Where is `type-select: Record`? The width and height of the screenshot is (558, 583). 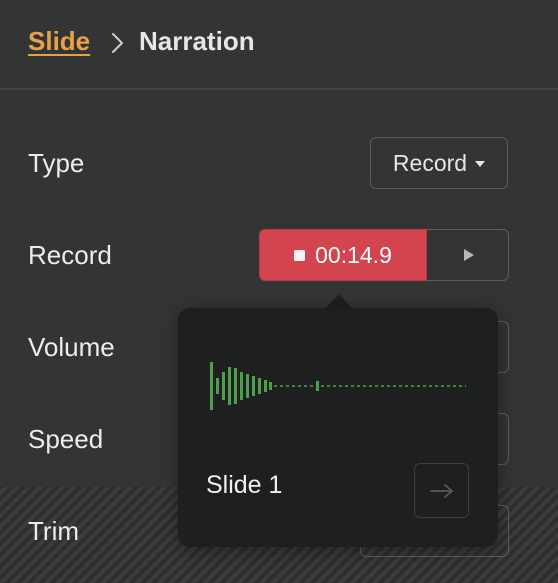
type-select: Record is located at coordinates (439, 163).